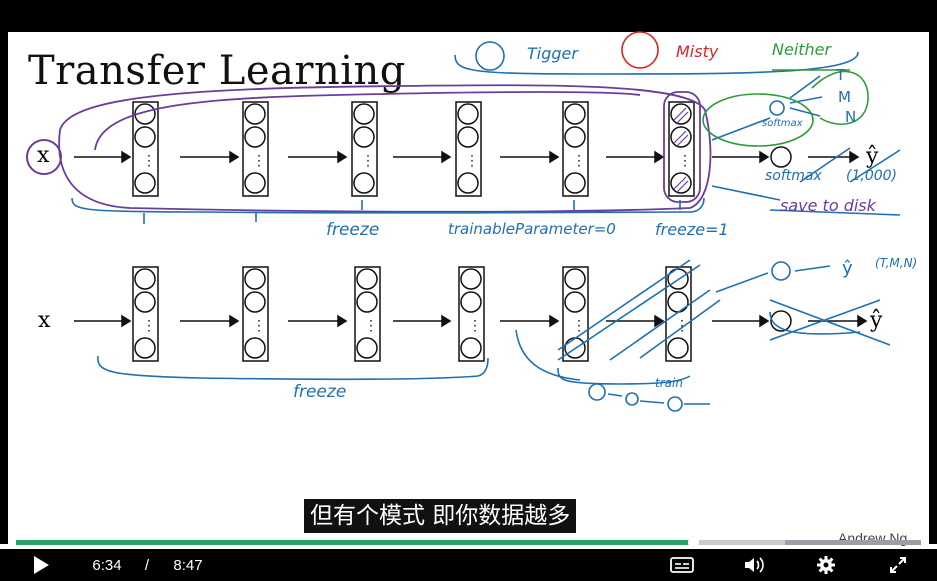  Describe the element at coordinates (841, 75) in the screenshot. I see `t-label: T` at that location.